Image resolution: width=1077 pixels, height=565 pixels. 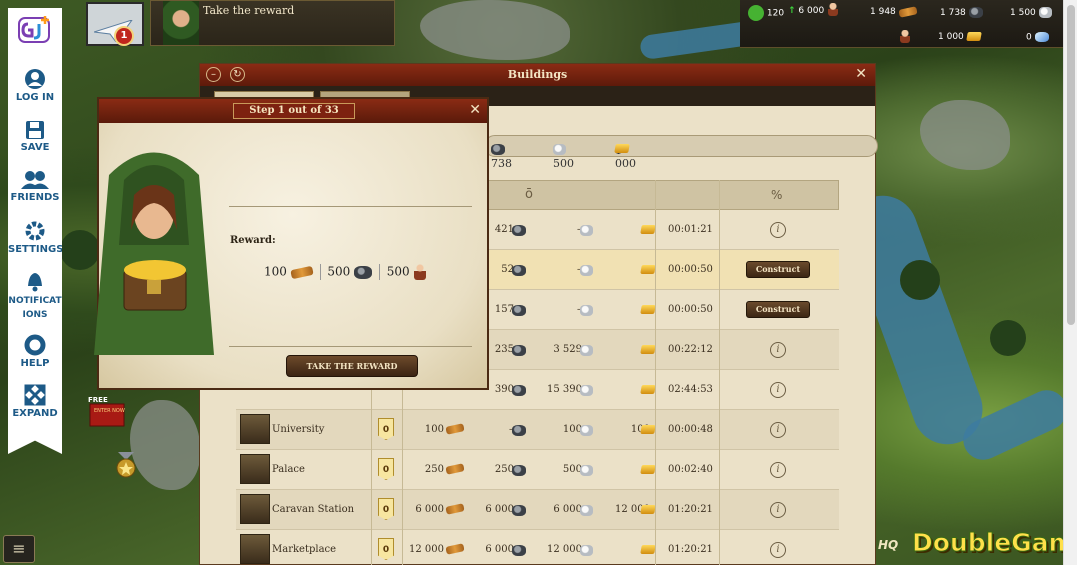 What do you see at coordinates (35, 79) in the screenshot?
I see `user-icon` at bounding box center [35, 79].